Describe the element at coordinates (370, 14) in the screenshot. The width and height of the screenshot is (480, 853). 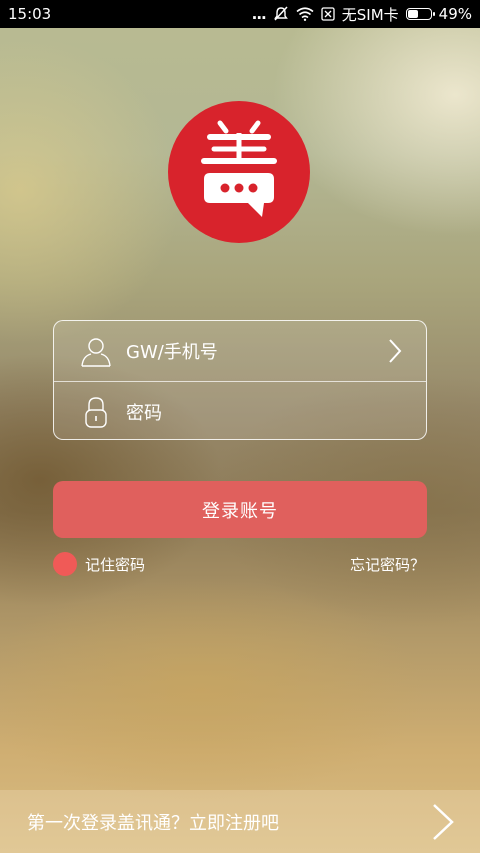
I see `sim-status-text: 无SIM卡` at that location.